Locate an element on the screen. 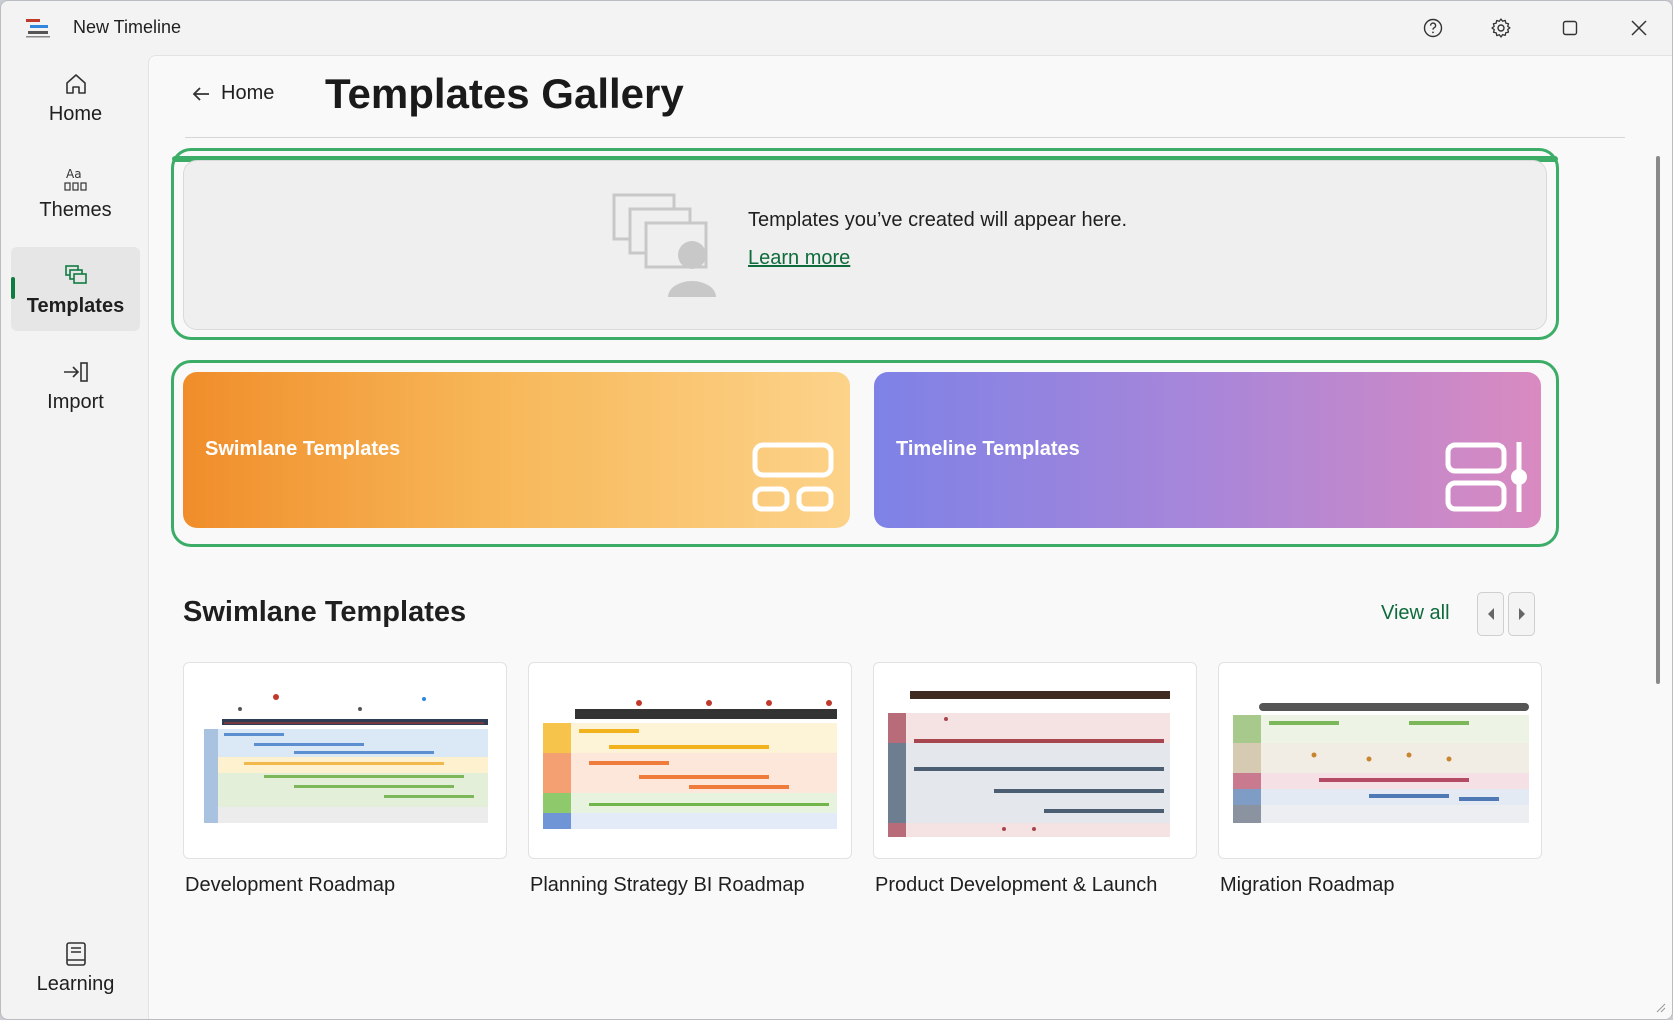 Image resolution: width=1673 pixels, height=1020 pixels. sidebar-item-home: Home is located at coordinates (75, 97).